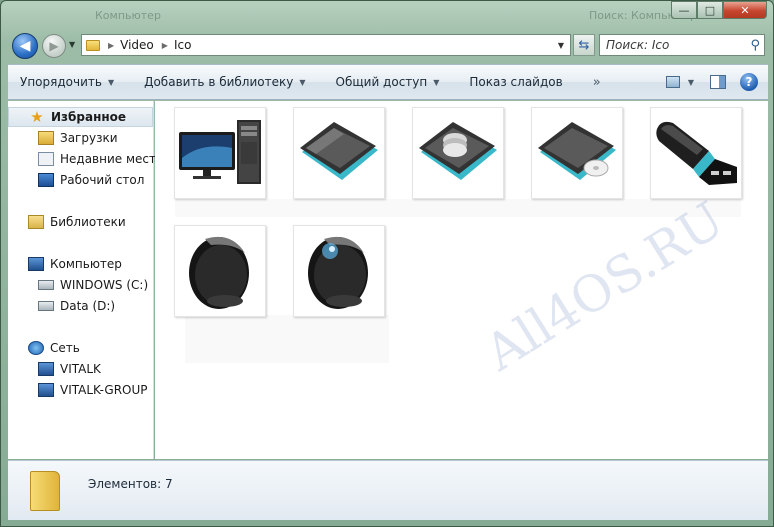 This screenshot has width=774, height=527. I want to click on back-button: ◀, so click(25, 46).